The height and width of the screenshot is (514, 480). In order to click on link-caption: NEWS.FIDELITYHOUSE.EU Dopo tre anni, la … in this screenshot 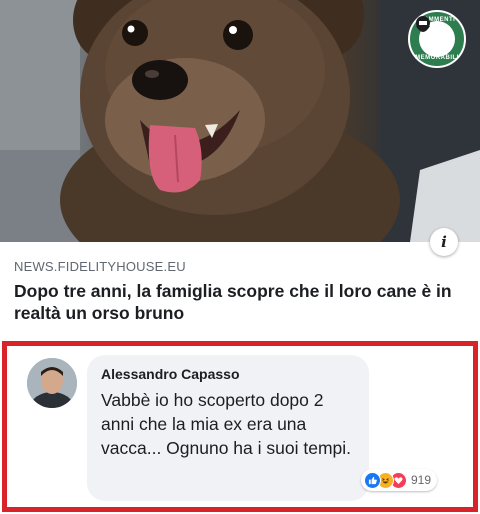, I will do `click(239, 291)`.